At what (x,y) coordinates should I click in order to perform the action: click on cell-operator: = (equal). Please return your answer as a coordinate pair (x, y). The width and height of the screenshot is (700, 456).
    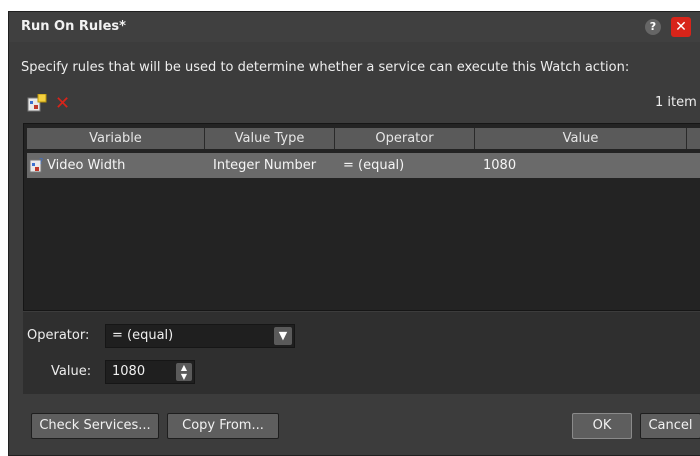
    Looking at the image, I should click on (374, 165).